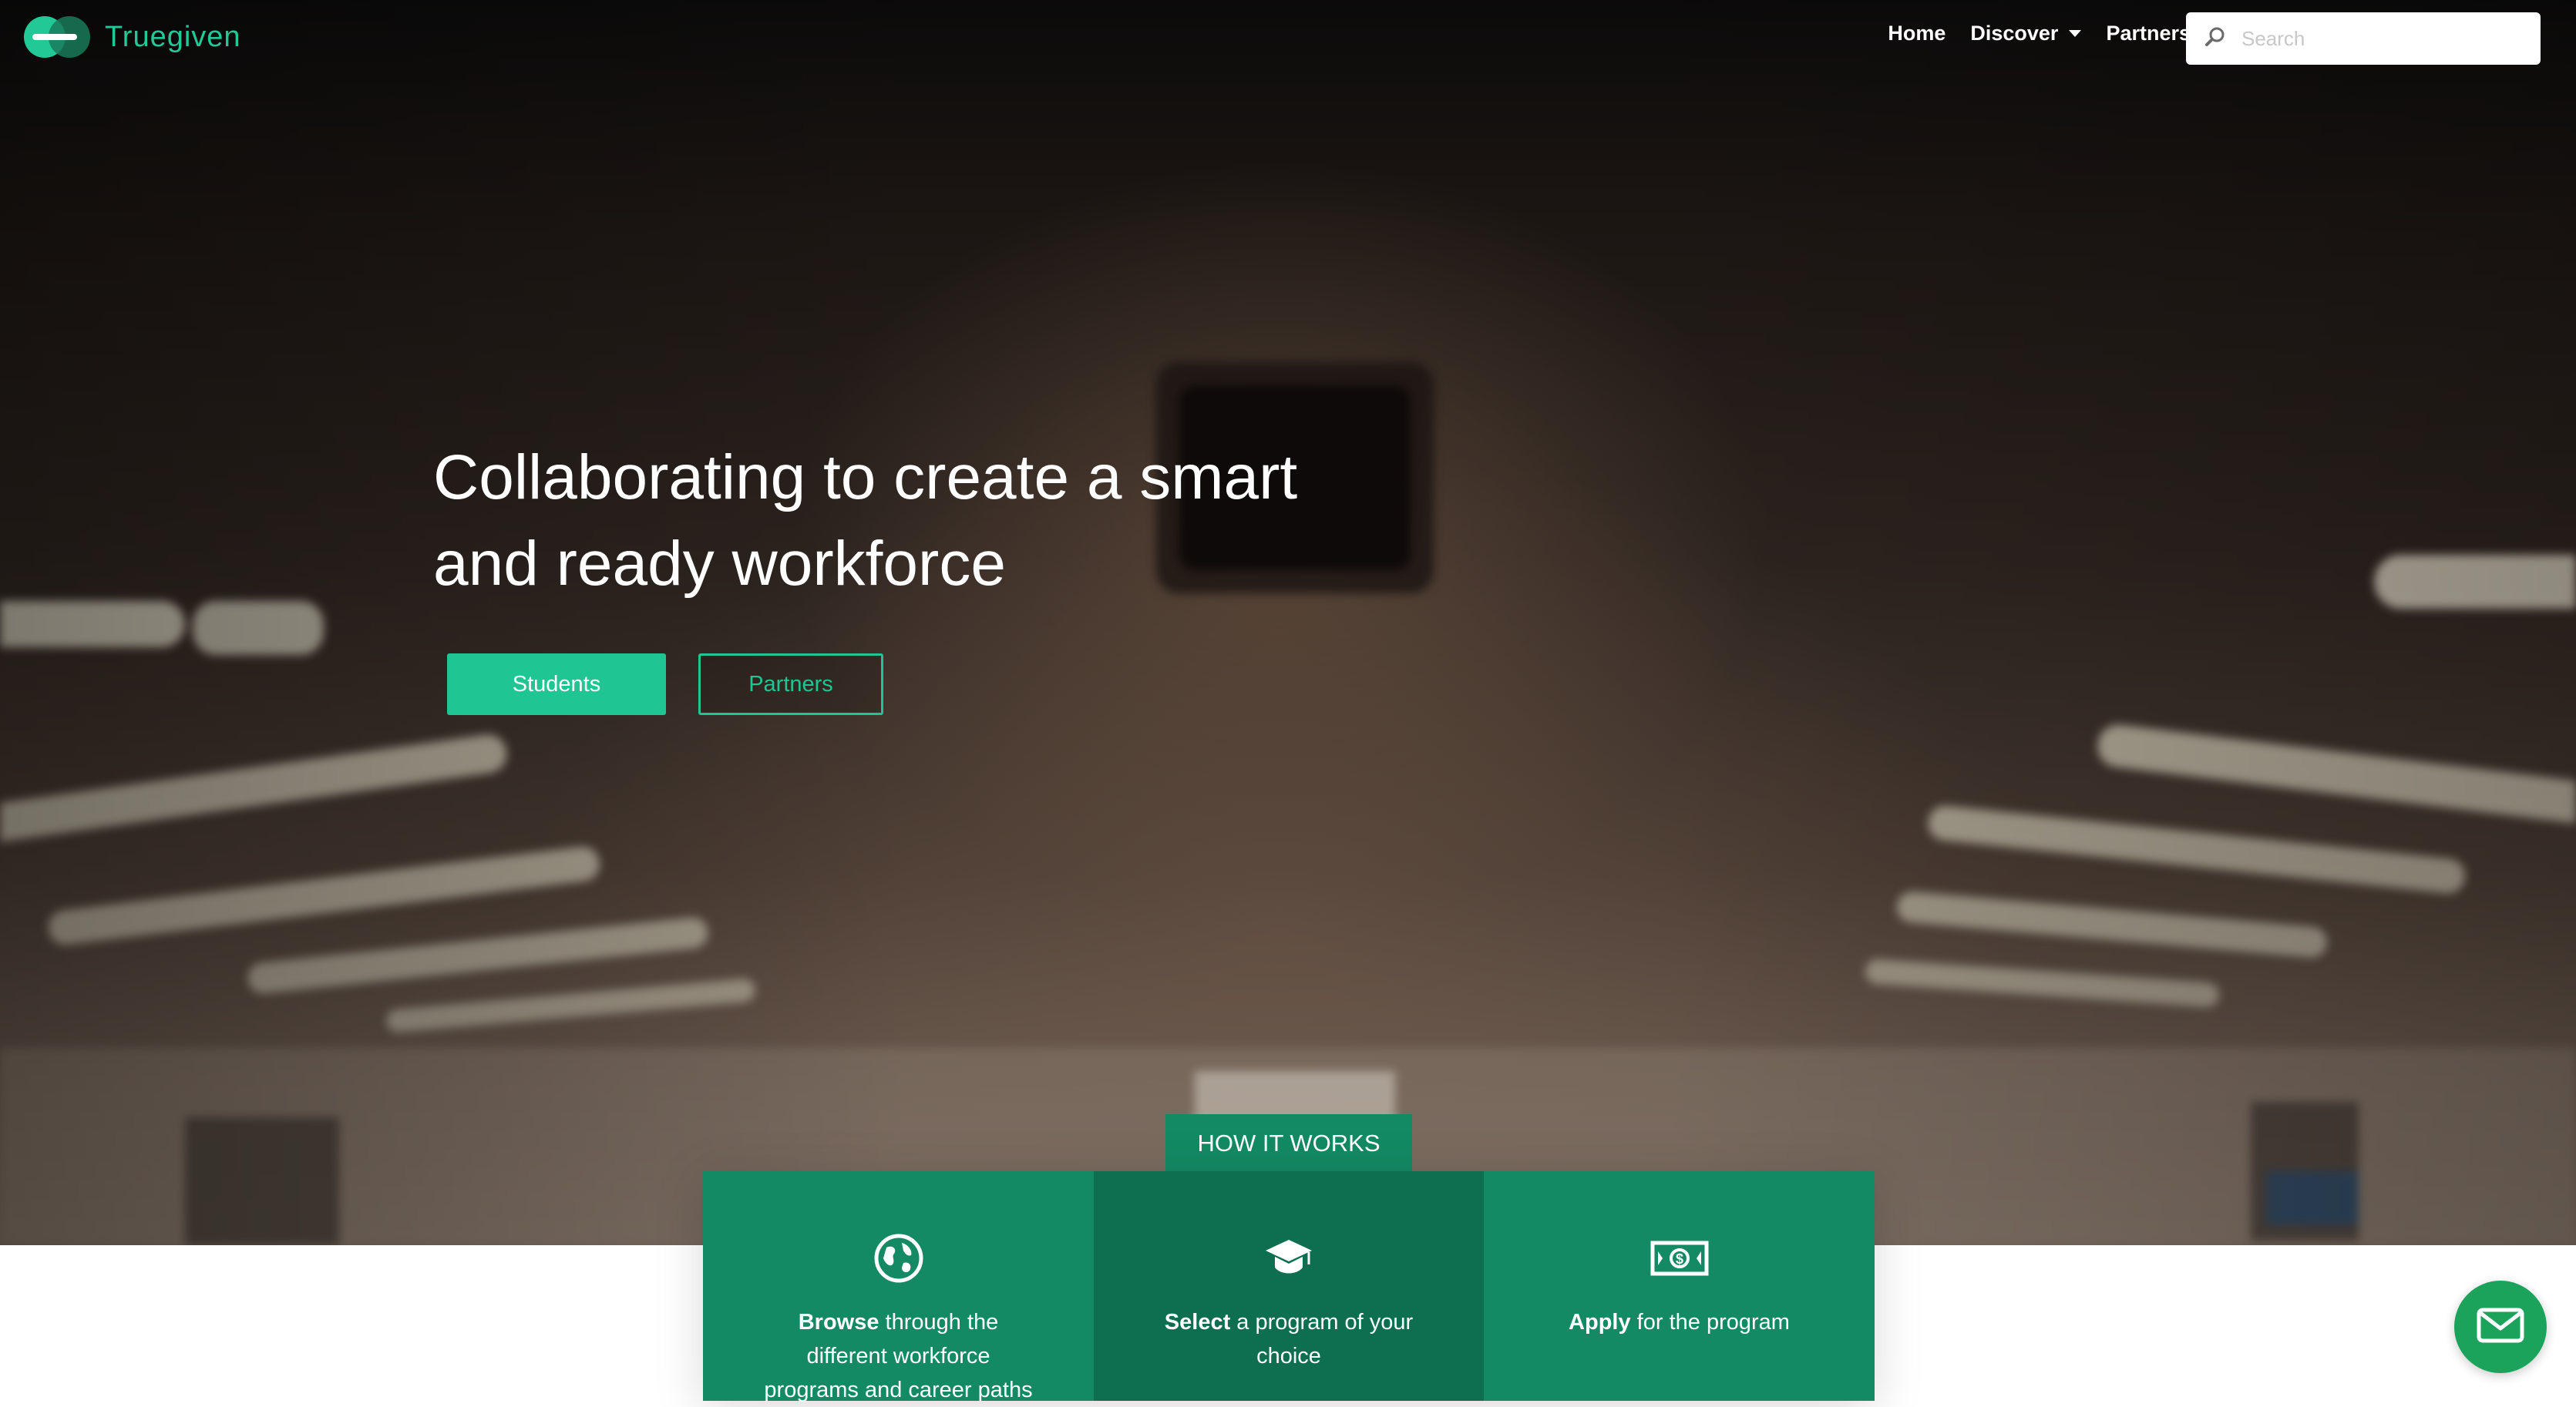 The image size is (2576, 1407). I want to click on hero-headline-line2: and ready workforce, so click(719, 564).